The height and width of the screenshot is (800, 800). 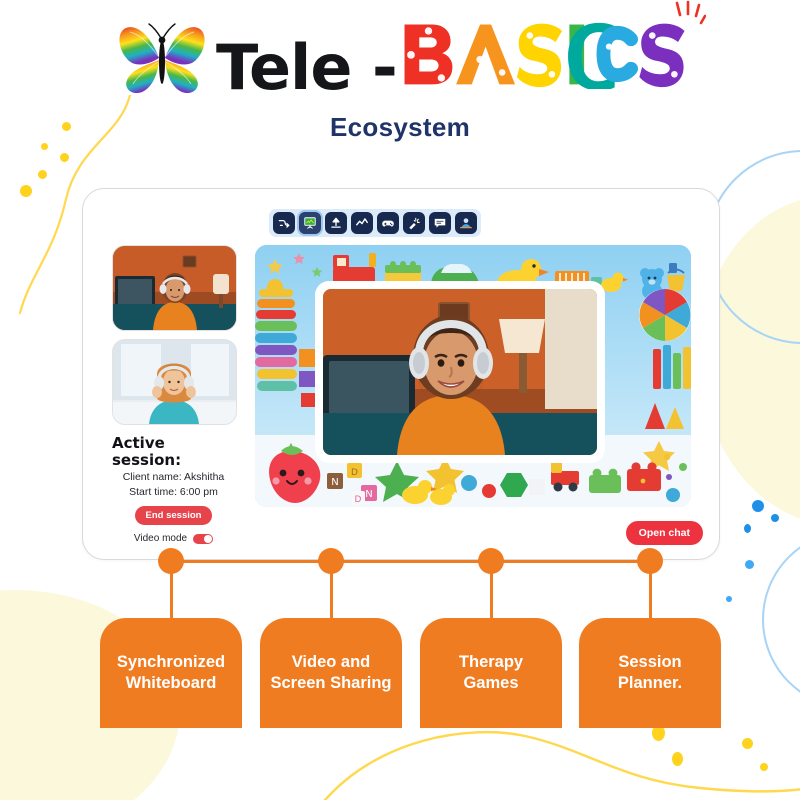 I want to click on whiteboard-icon, so click(x=310, y=223).